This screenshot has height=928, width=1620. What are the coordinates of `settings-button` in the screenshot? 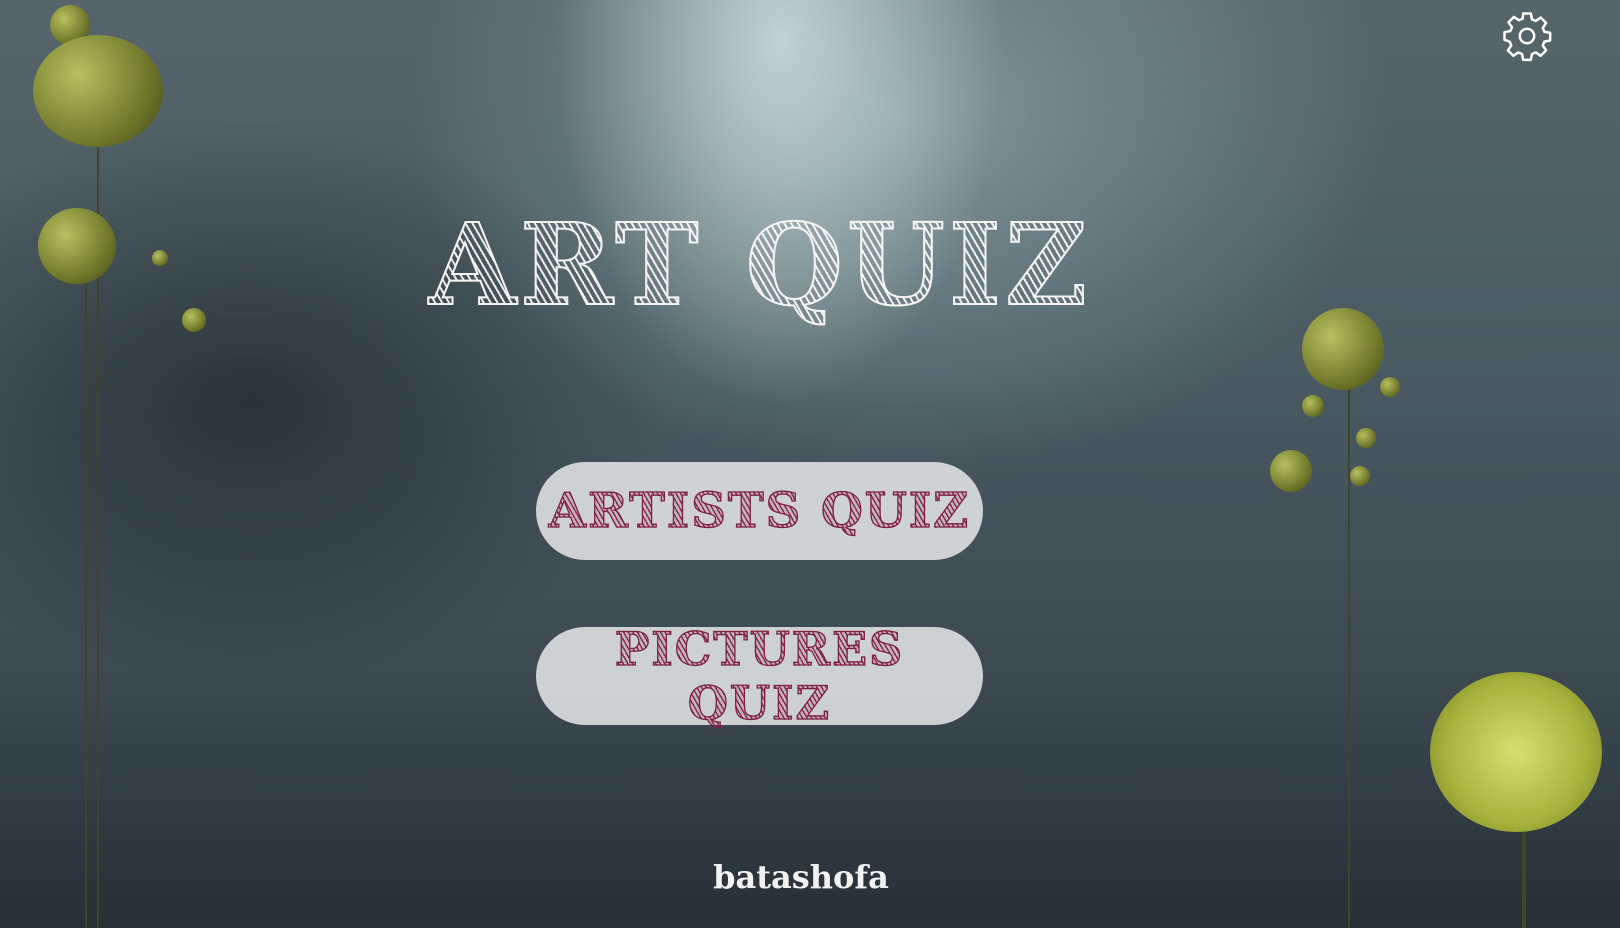 It's located at (1527, 36).